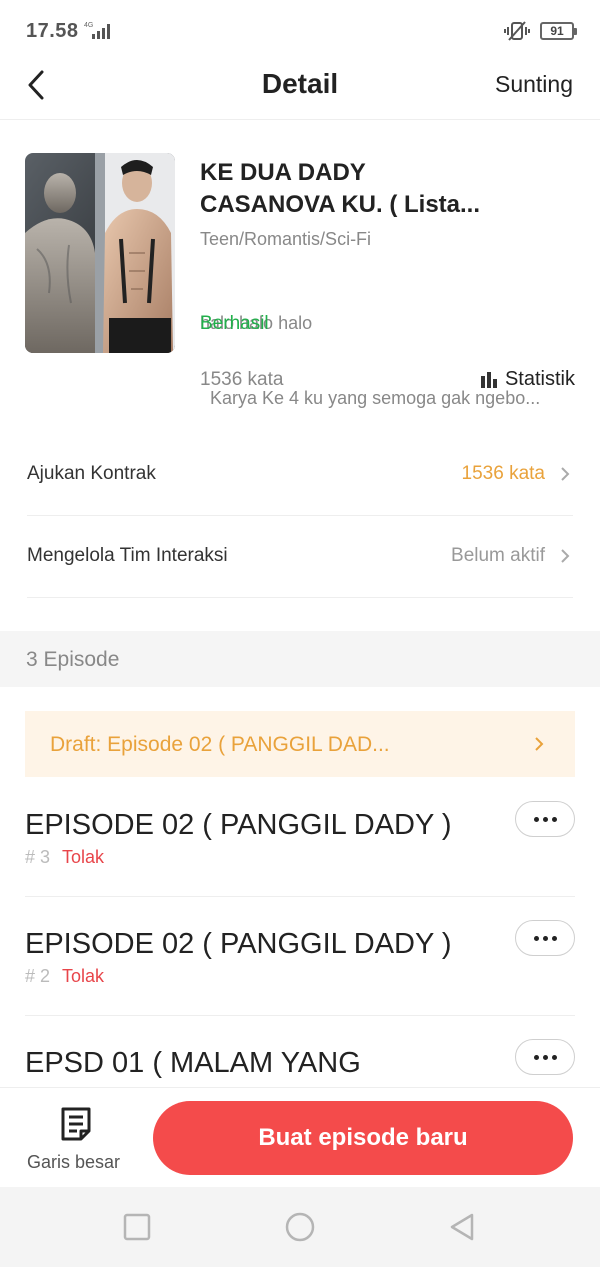 Image resolution: width=600 pixels, height=1267 pixels. I want to click on edit-button: Sunting, so click(534, 84).